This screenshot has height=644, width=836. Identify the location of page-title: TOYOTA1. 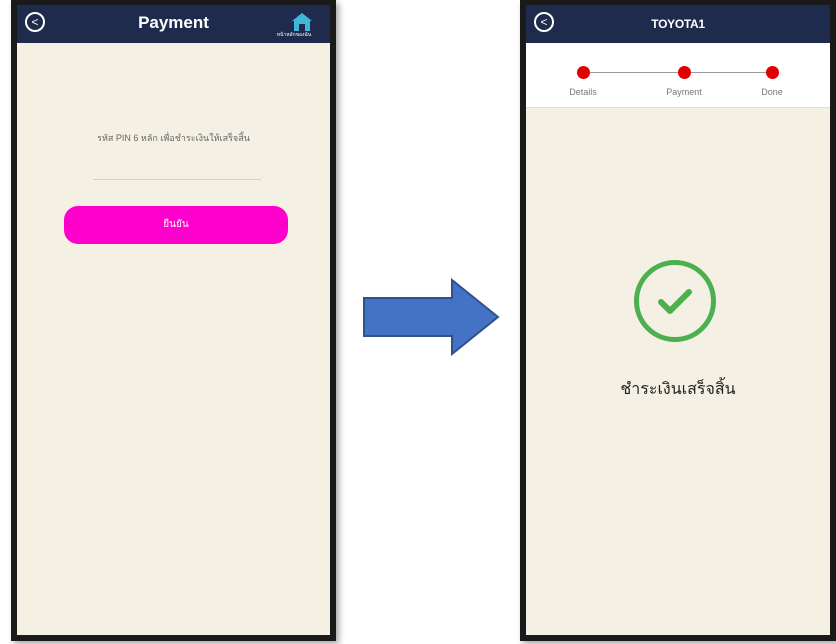
(678, 24).